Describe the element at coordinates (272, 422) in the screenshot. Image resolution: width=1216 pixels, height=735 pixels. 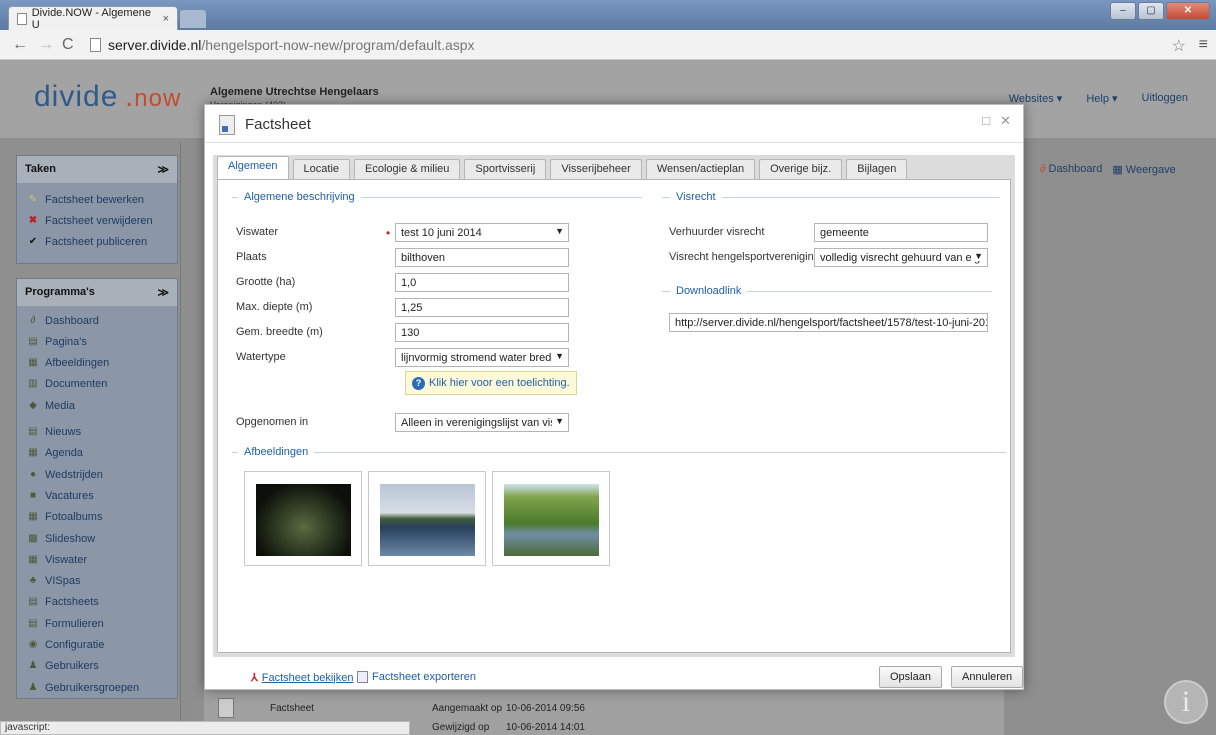
I see `opgenomen-label: Opgenomen in` at that location.